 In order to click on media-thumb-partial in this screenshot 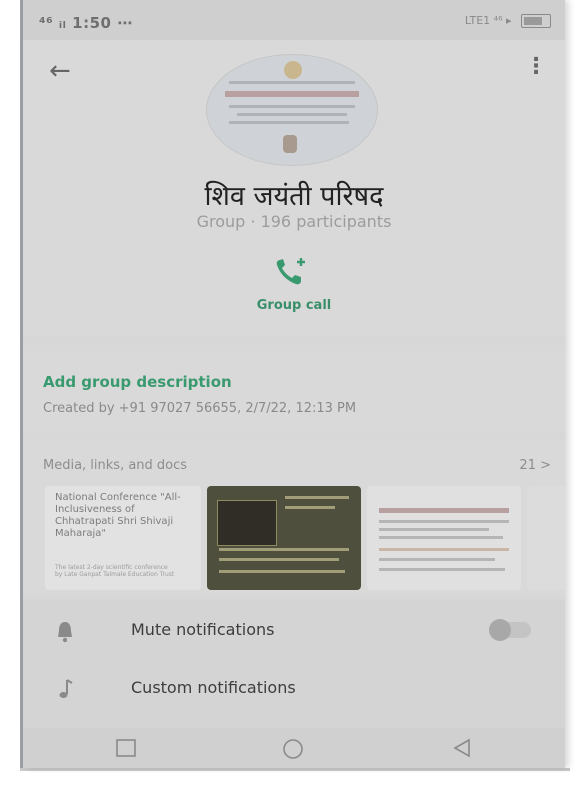, I will do `click(546, 538)`.